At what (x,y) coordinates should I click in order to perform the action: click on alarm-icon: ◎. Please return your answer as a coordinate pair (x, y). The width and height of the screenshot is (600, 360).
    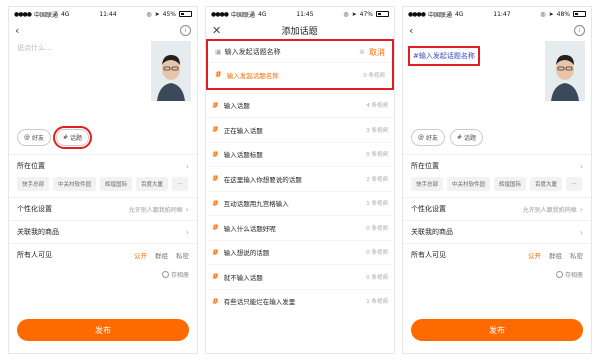
    Looking at the image, I should click on (346, 14).